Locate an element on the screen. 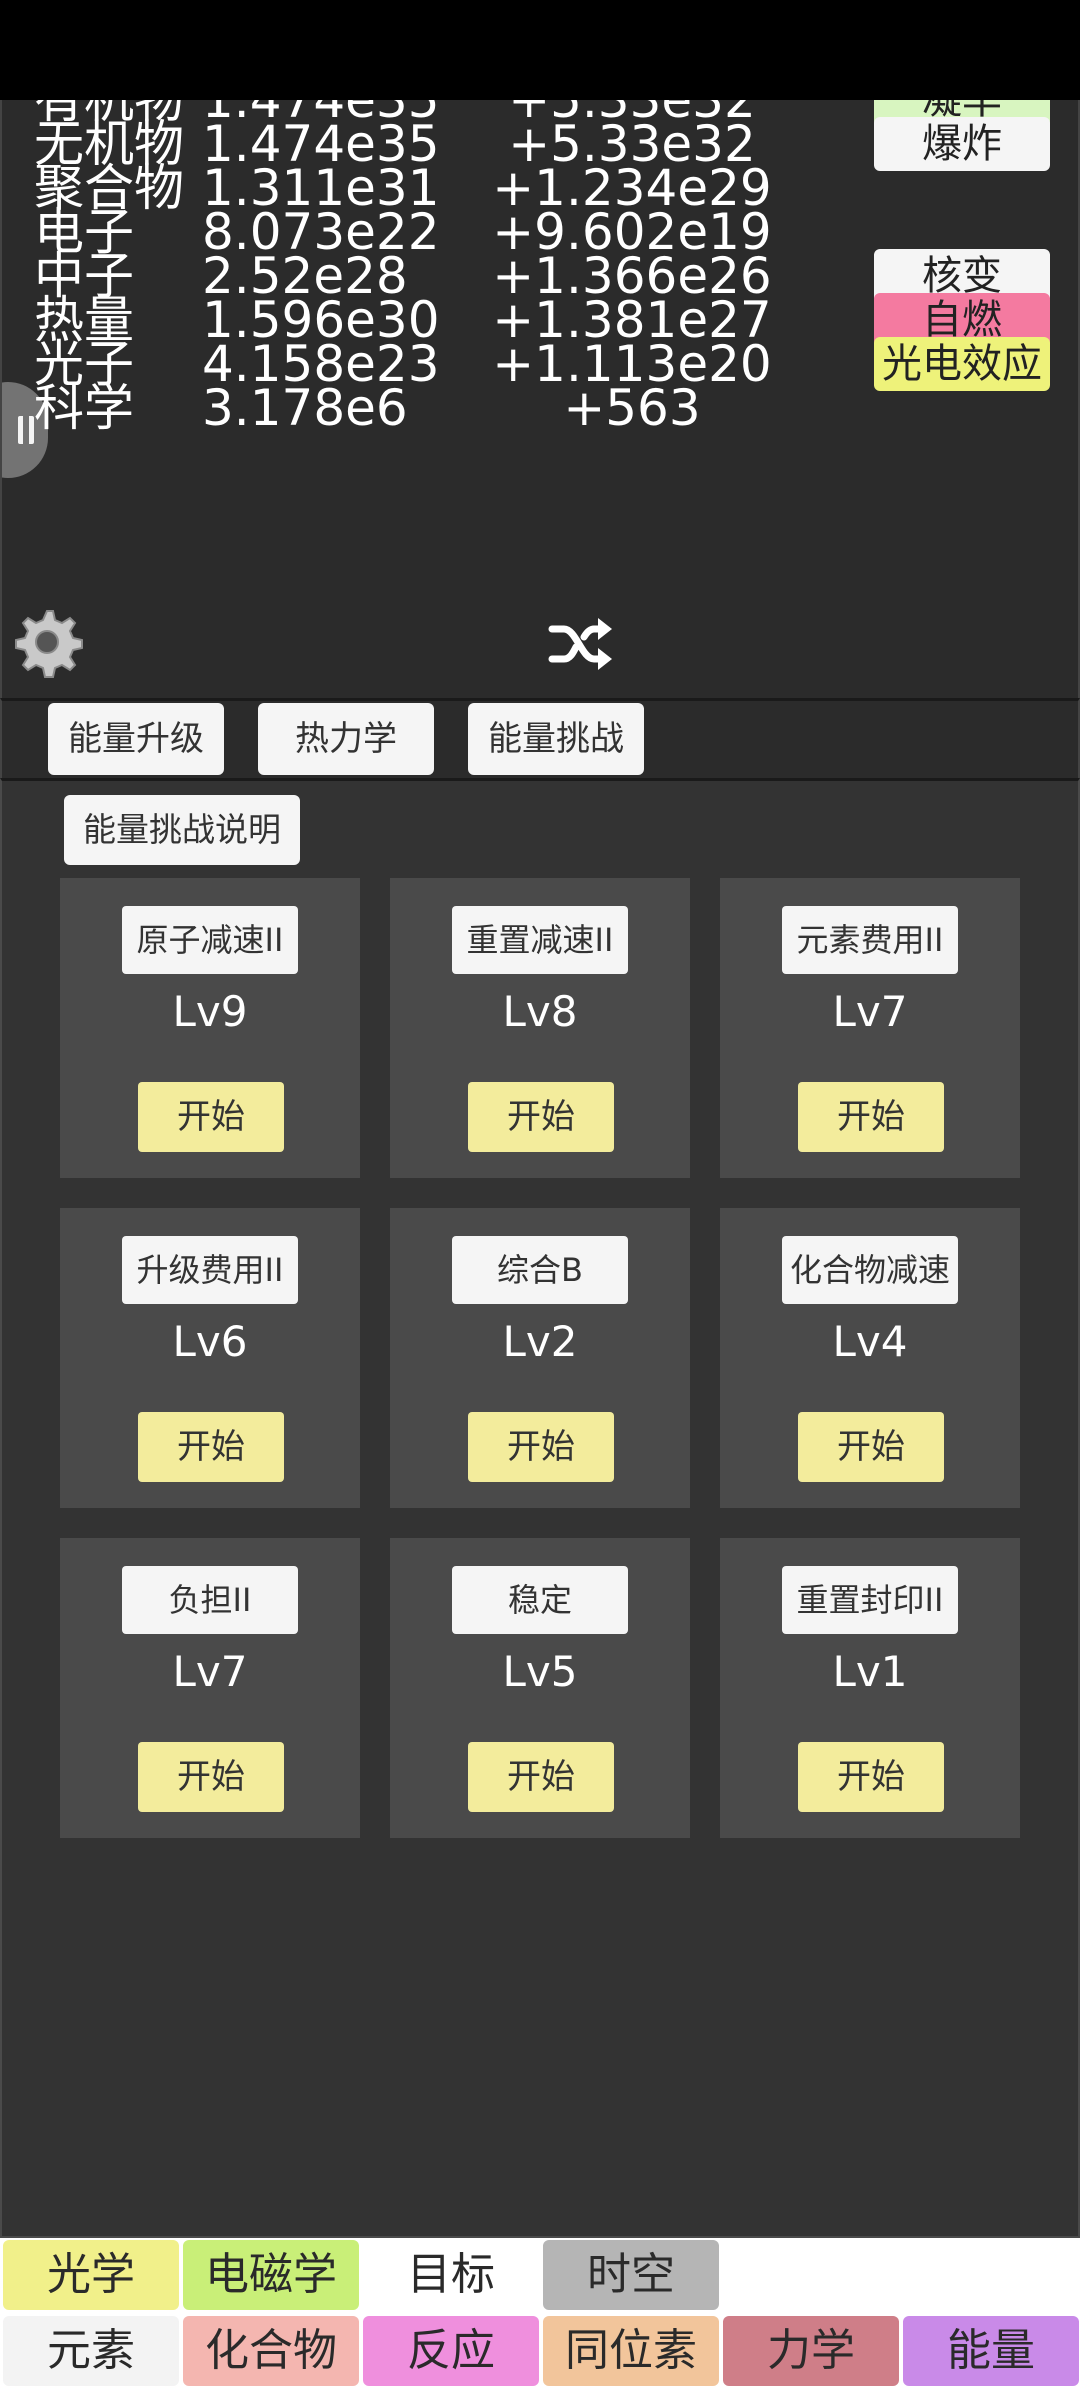 The height and width of the screenshot is (2388, 1080). tab-energy-challenge: 能量挑战 is located at coordinates (556, 739).